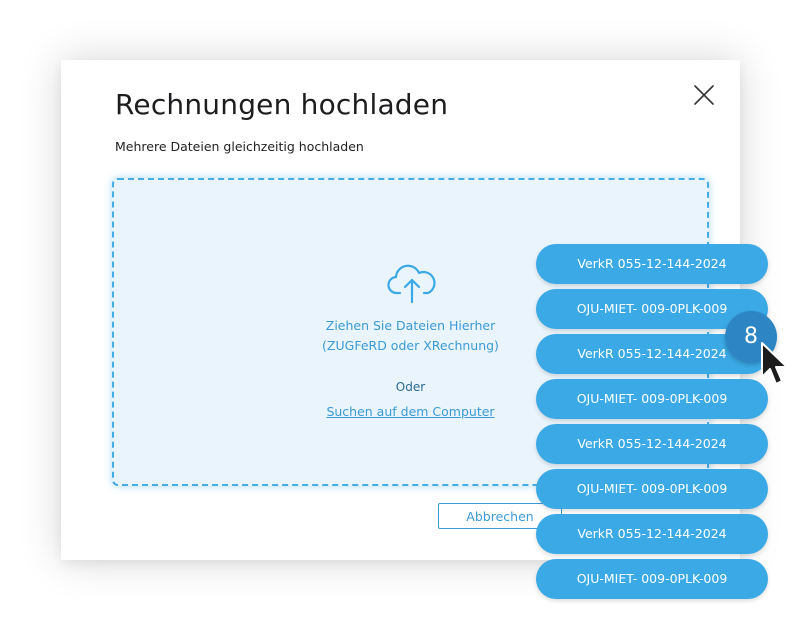 This screenshot has height=621, width=801. I want to click on cloud-upload-icon, so click(412, 282).